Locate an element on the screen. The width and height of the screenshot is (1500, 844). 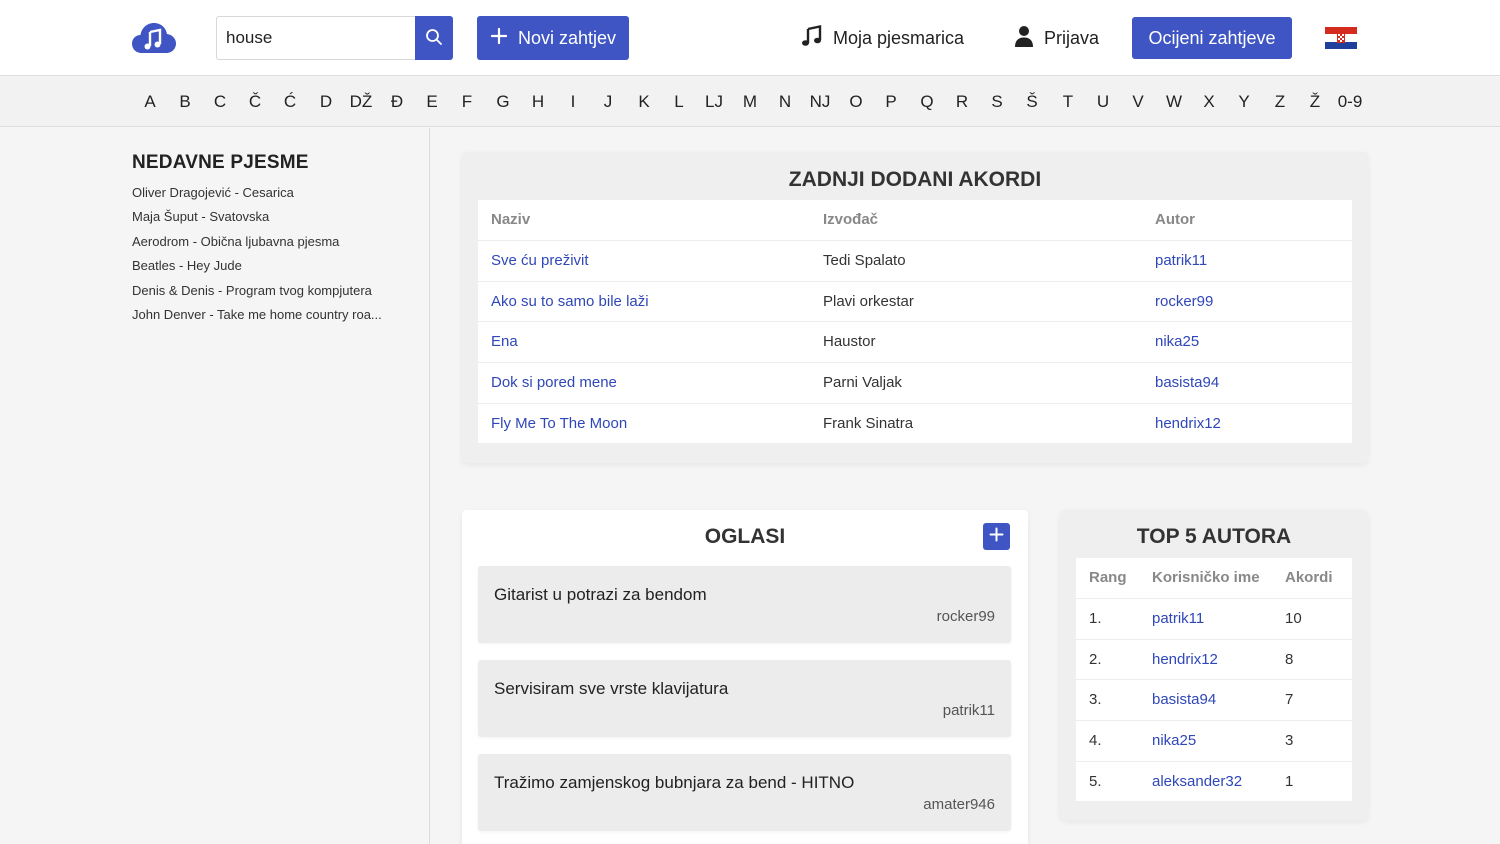
ad-author: amater946 is located at coordinates (959, 804).